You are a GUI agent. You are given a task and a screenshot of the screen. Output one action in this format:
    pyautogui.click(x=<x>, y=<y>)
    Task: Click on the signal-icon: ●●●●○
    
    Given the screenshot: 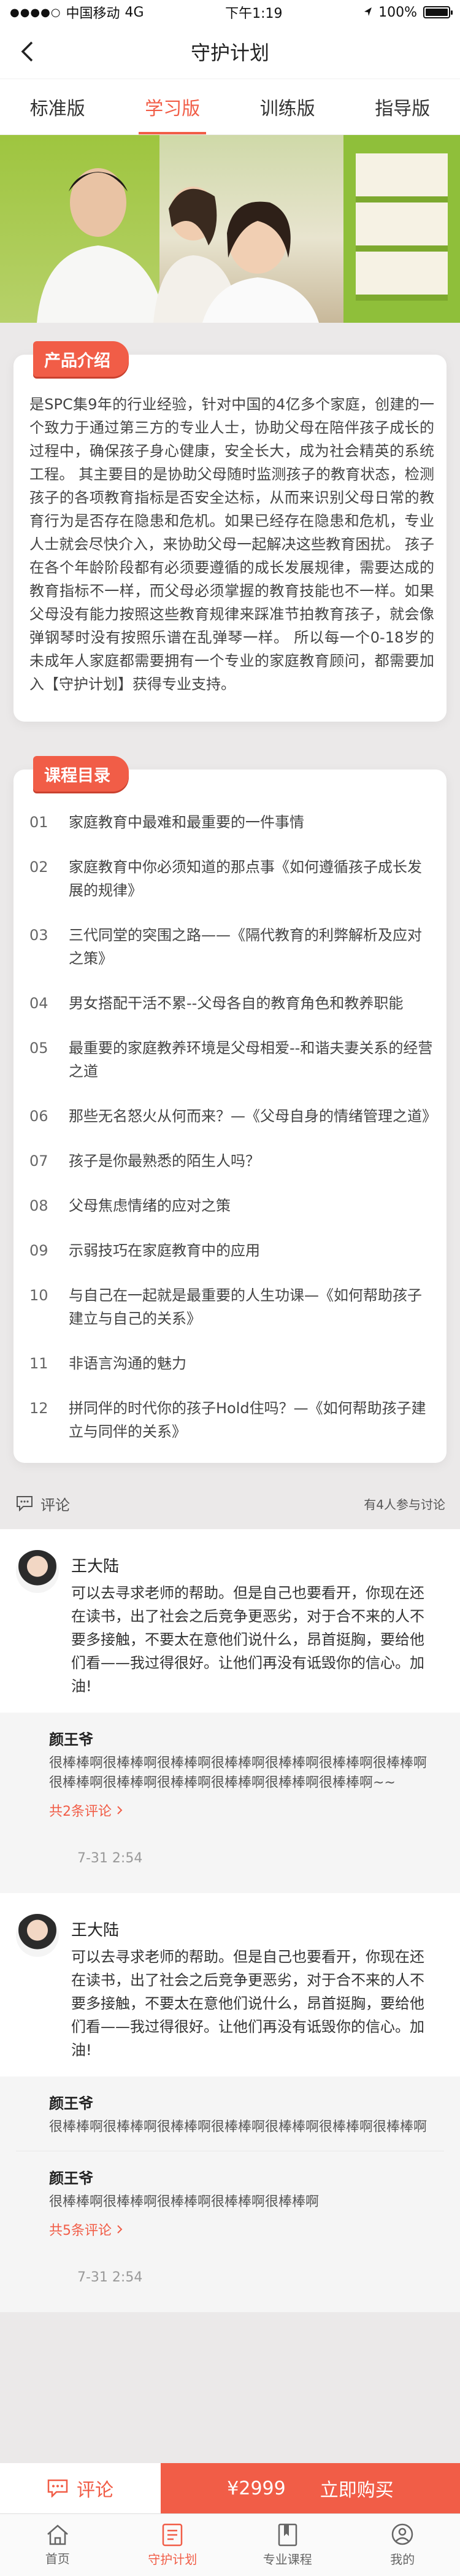 What is the action you would take?
    pyautogui.click(x=35, y=12)
    